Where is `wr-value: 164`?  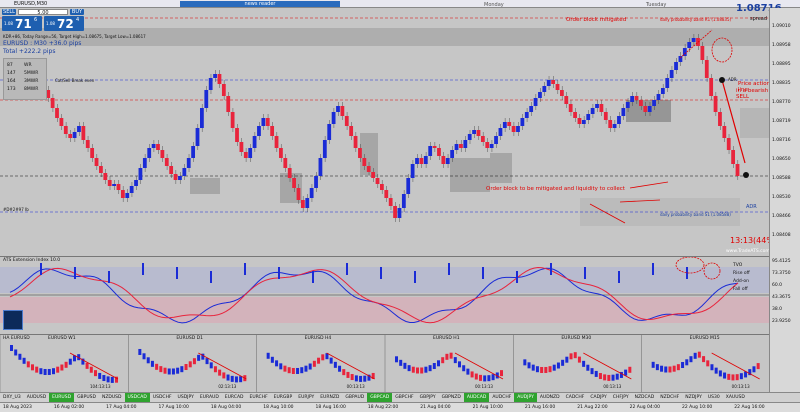 wr-value: 164 is located at coordinates (11, 81).